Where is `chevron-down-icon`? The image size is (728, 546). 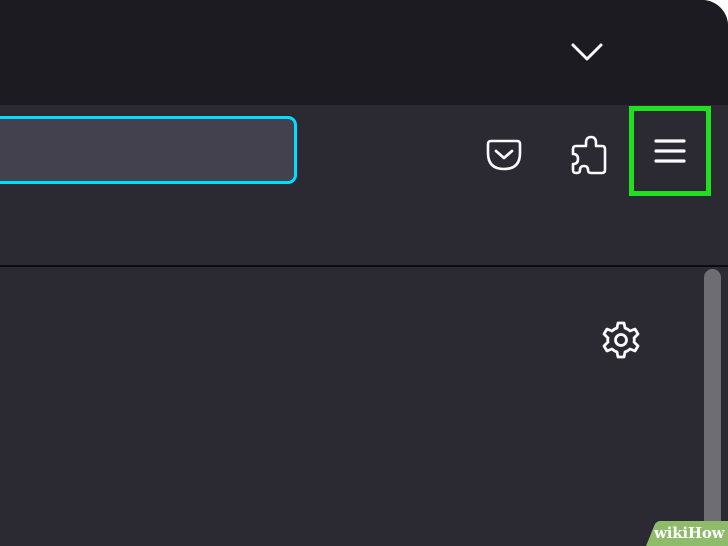
chevron-down-icon is located at coordinates (587, 52).